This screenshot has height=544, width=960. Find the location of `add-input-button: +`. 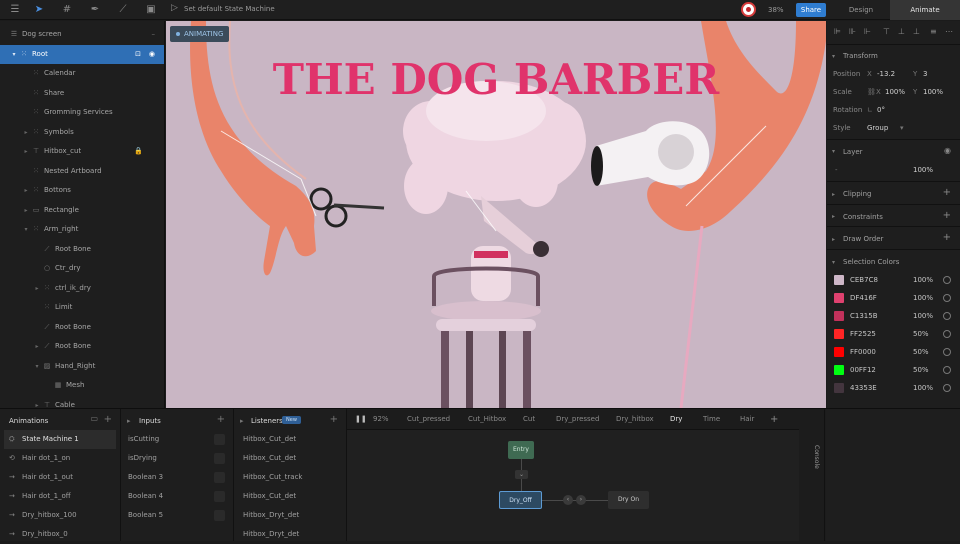

add-input-button: + is located at coordinates (221, 419).